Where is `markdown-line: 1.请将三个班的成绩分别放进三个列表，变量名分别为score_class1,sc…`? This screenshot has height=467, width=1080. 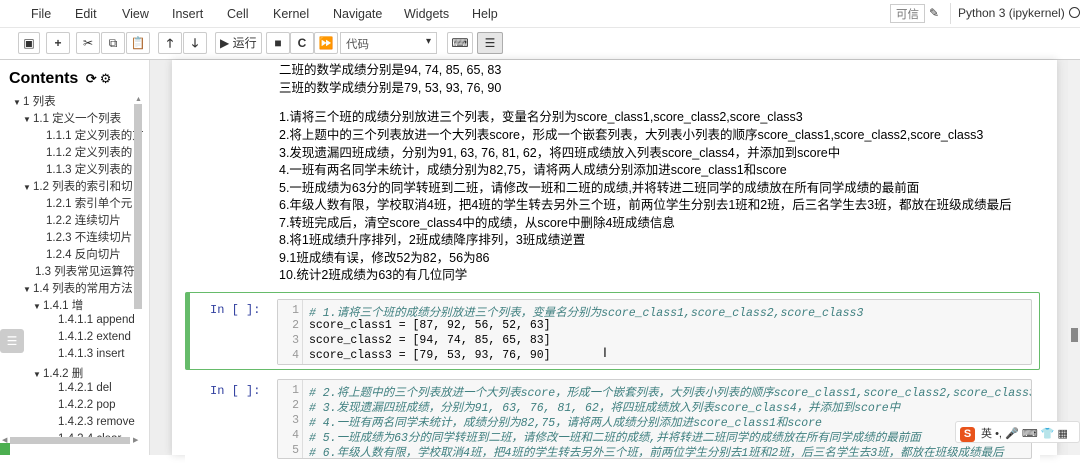
markdown-line: 1.请将三个班的成绩分别放进三个列表，变量名分别为score_class1,sc… is located at coordinates (541, 117).